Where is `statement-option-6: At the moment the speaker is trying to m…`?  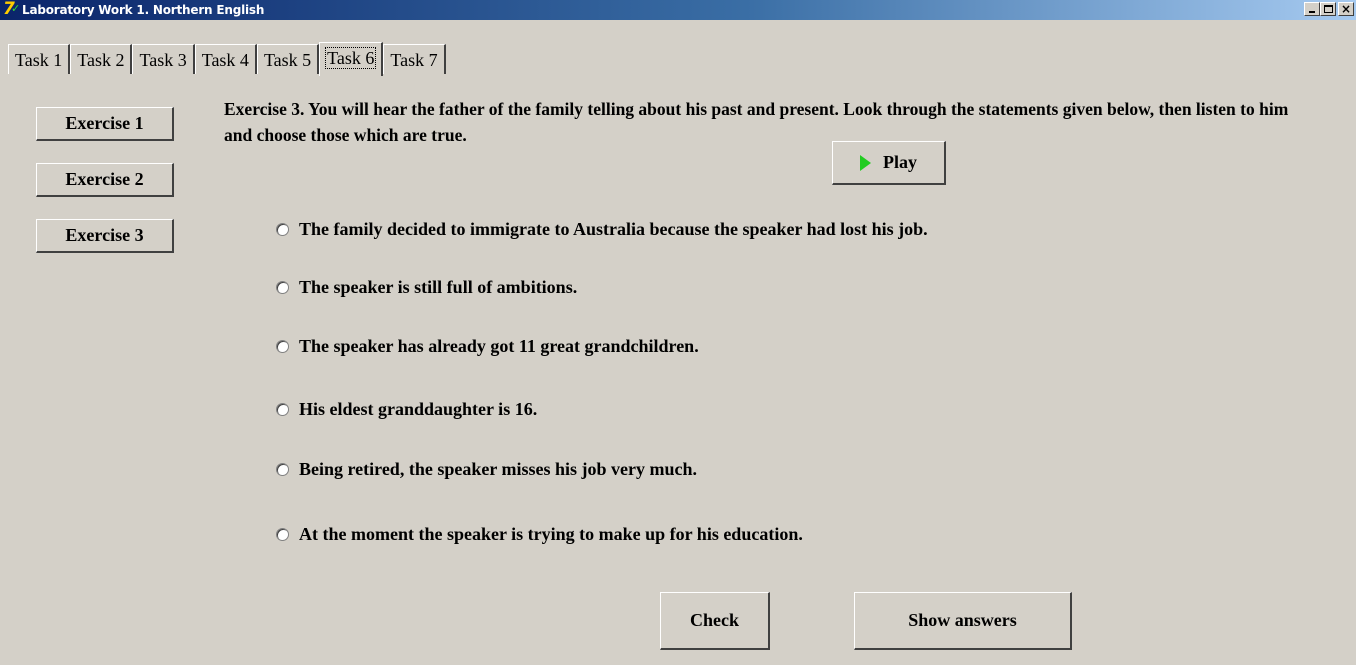 statement-option-6: At the moment the speaker is trying to m… is located at coordinates (539, 534).